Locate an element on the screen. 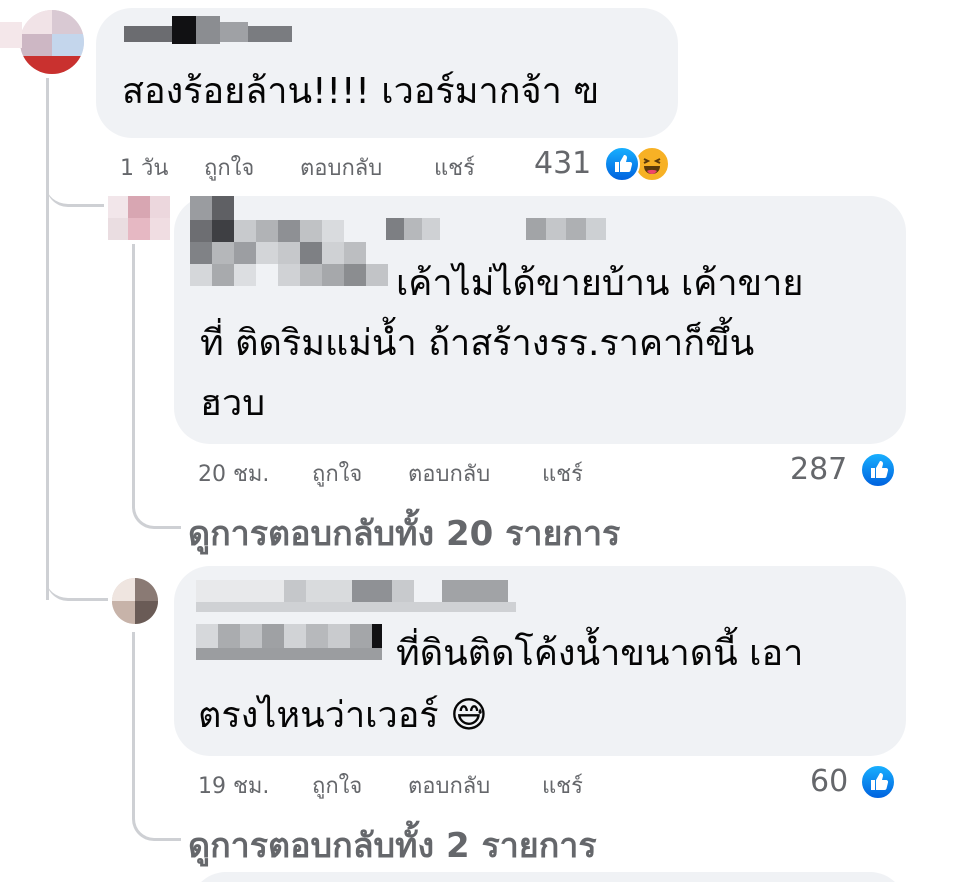 The height and width of the screenshot is (882, 964). comment-timestamp: 19 ชม. is located at coordinates (233, 785).